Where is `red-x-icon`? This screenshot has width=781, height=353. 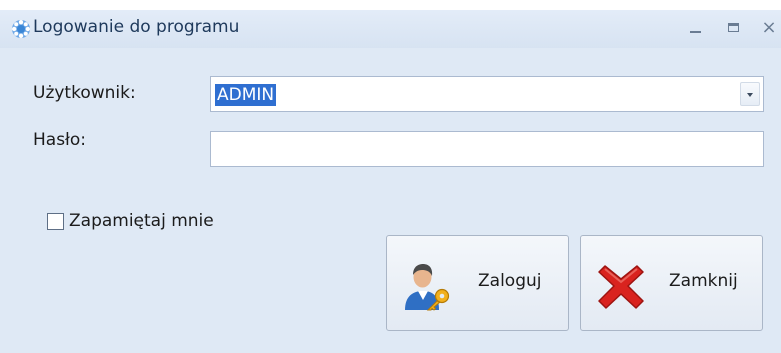
red-x-icon is located at coordinates (621, 287).